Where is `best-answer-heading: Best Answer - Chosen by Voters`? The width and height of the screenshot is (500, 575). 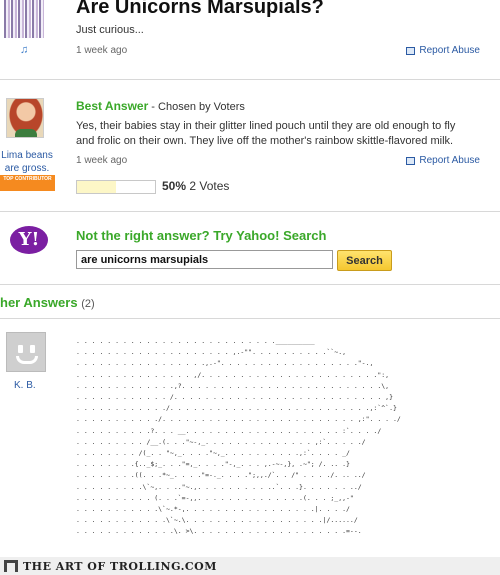 best-answer-heading: Best Answer - Chosen by Voters is located at coordinates (160, 106).